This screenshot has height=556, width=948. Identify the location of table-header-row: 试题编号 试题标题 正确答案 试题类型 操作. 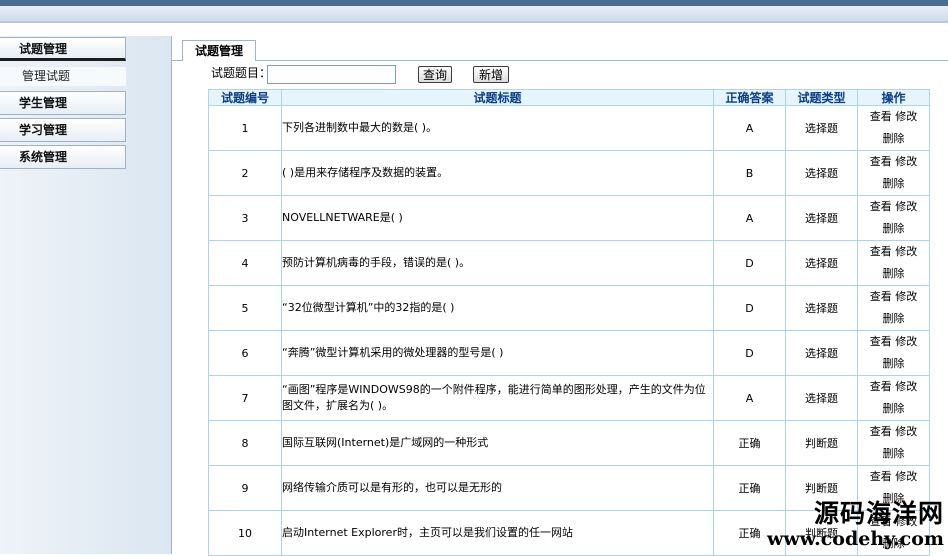
(569, 97).